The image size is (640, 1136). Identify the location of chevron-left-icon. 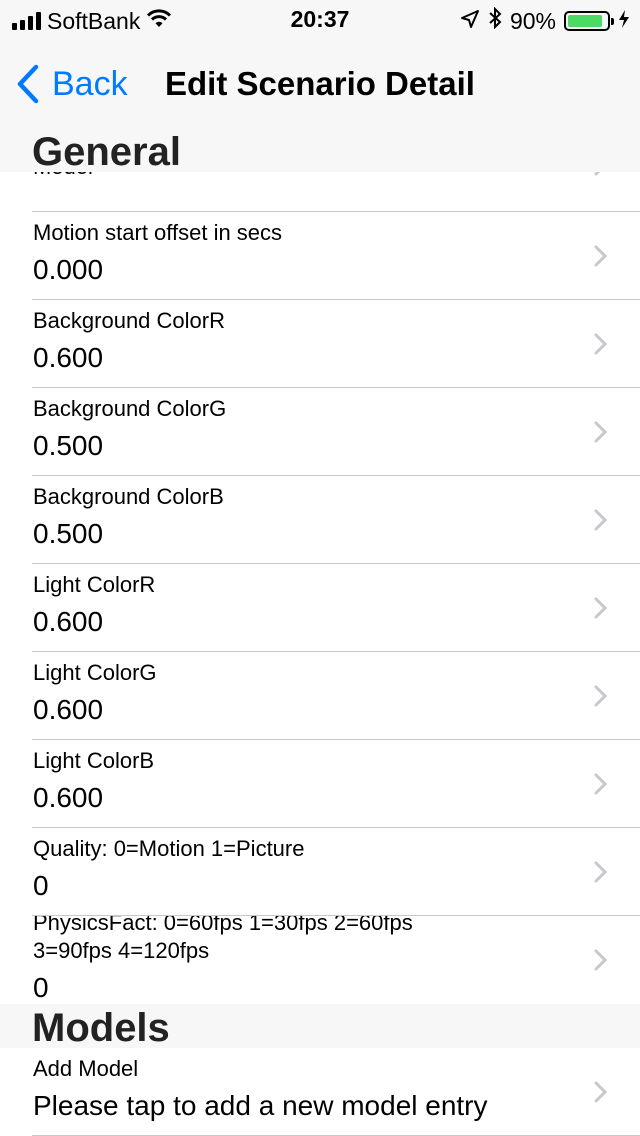
(28, 84).